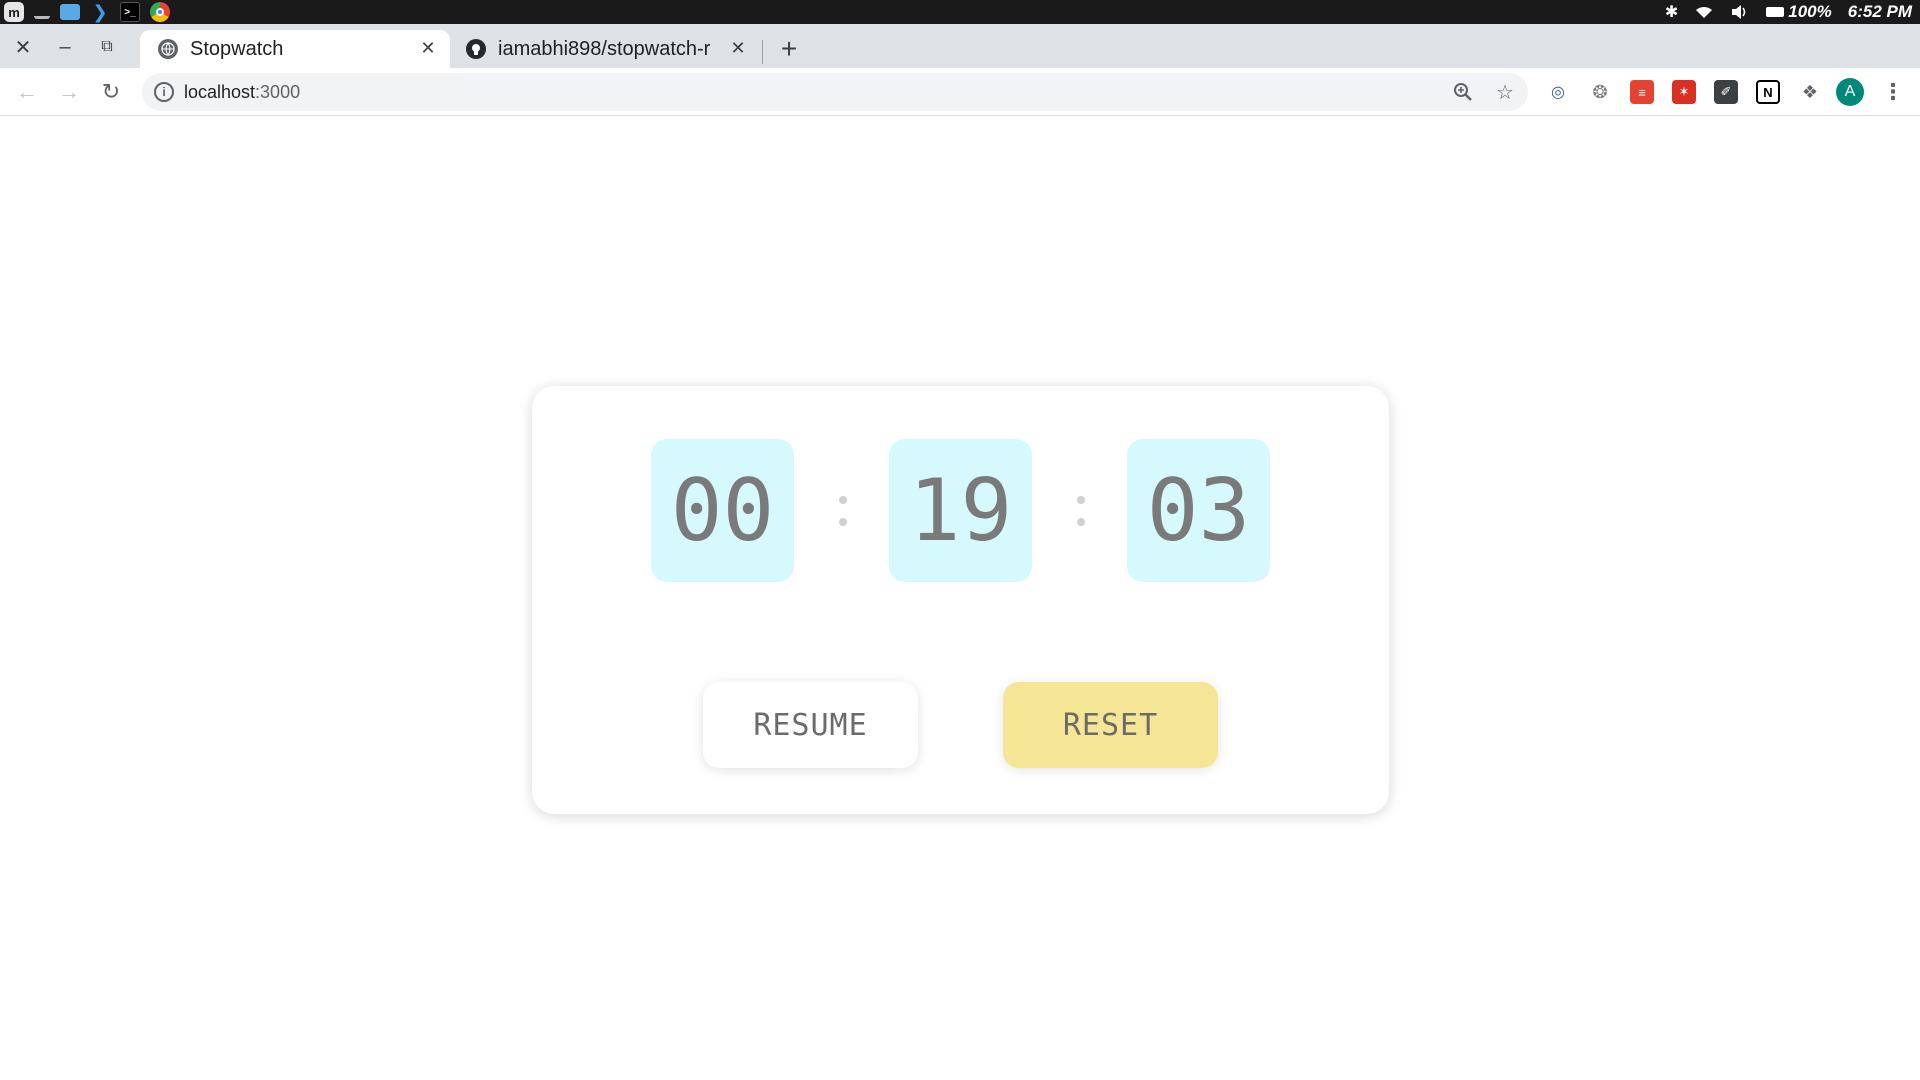  Describe the element at coordinates (42, 12) in the screenshot. I see `show-desktop-icon` at that location.